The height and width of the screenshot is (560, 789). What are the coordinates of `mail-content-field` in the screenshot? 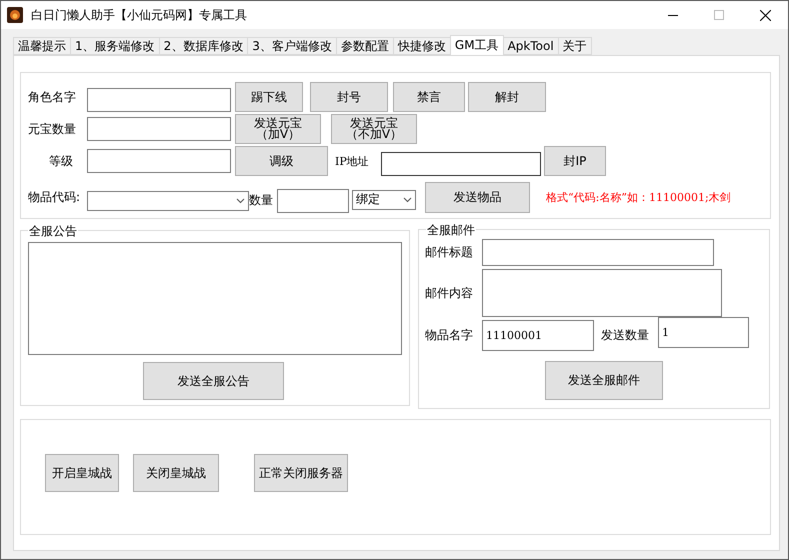 It's located at (602, 293).